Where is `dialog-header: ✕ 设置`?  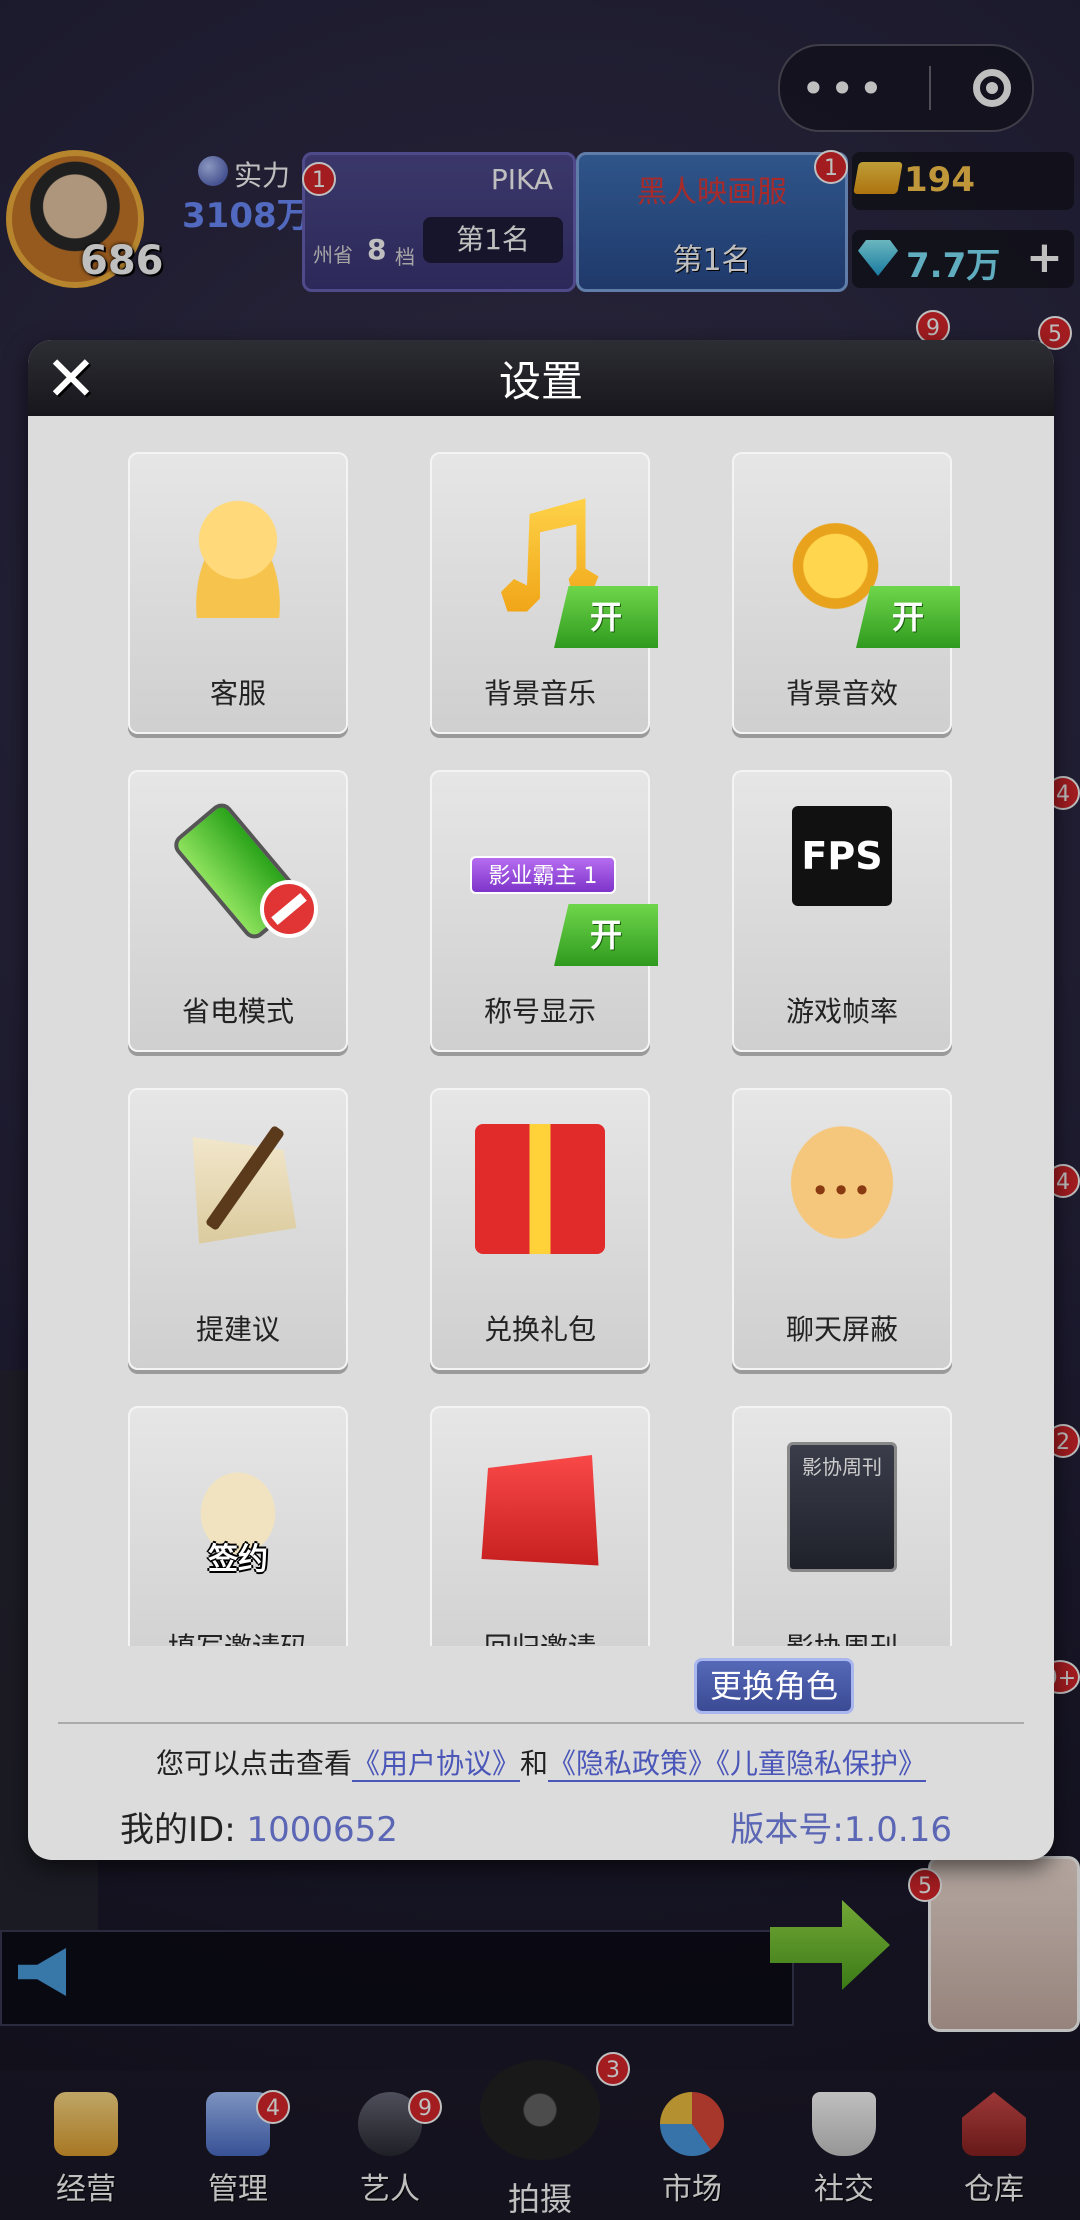
dialog-header: ✕ 设置 is located at coordinates (541, 378).